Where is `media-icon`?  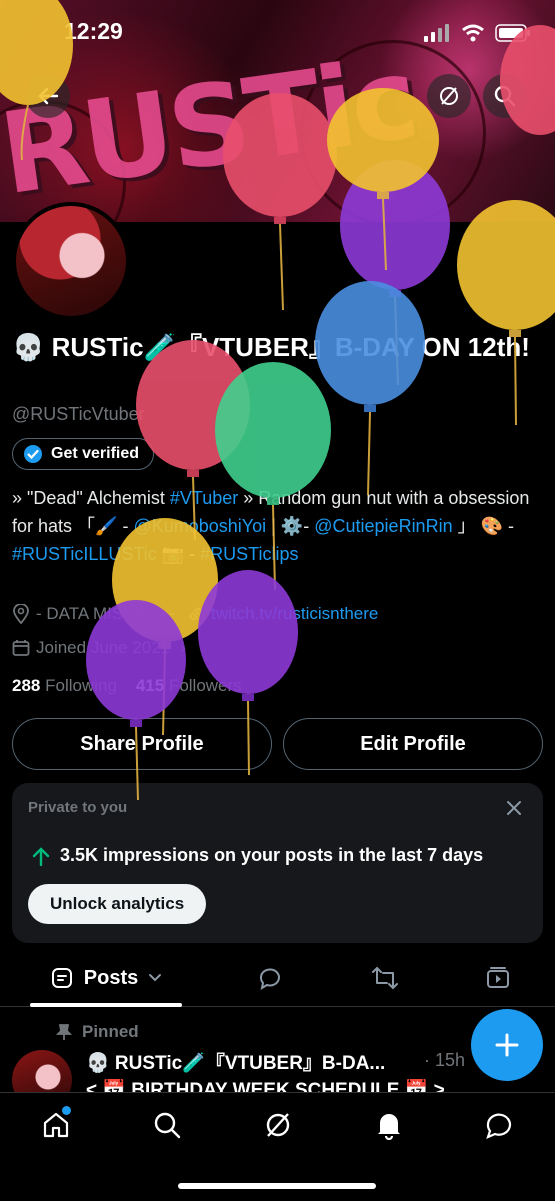 media-icon is located at coordinates (498, 977).